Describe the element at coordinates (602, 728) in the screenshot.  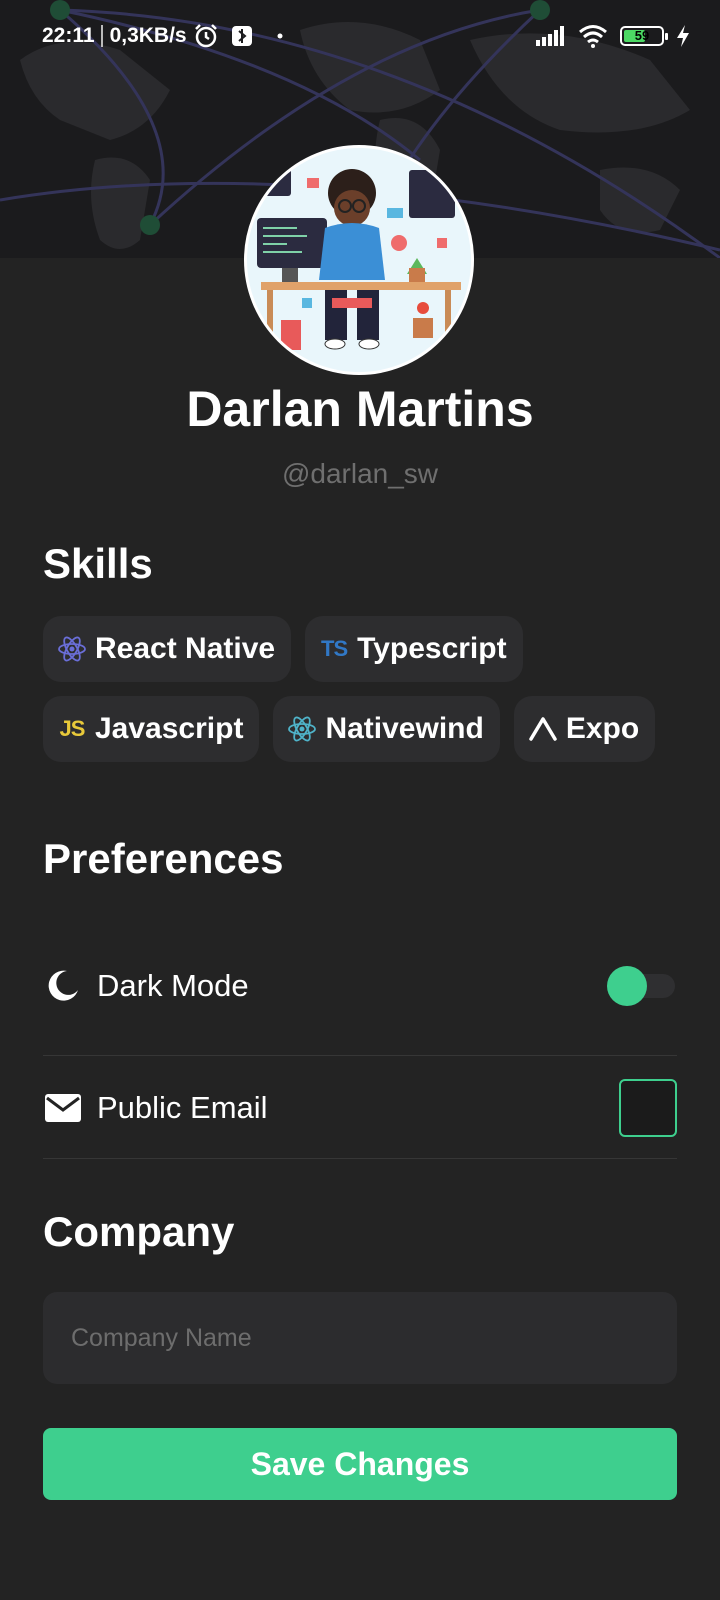
I see `skill-label: Expo` at that location.